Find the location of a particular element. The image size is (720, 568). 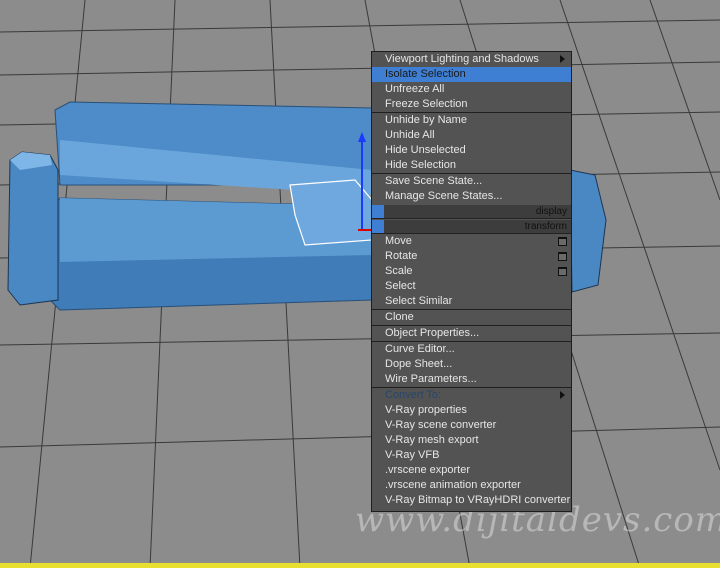

menu-item-isolate-selection: Isolate Selection is located at coordinates (471, 74).